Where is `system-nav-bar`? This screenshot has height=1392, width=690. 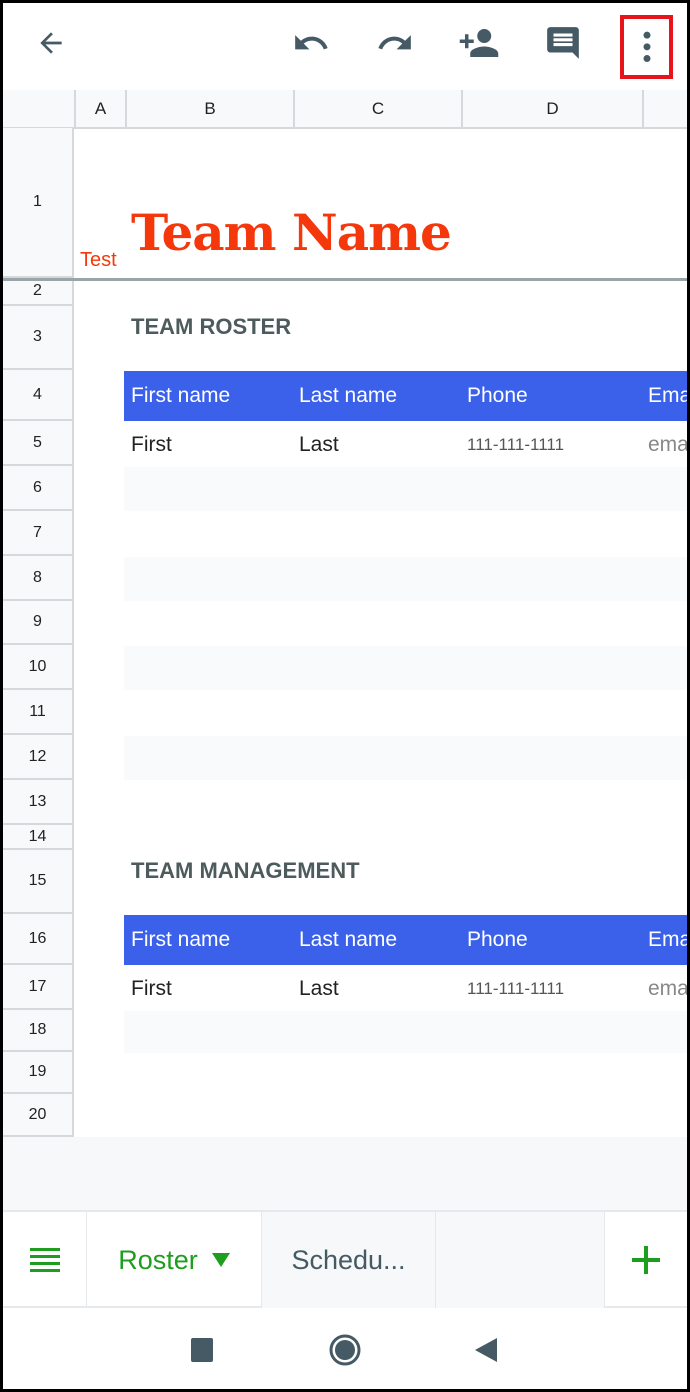
system-nav-bar is located at coordinates (345, 1348).